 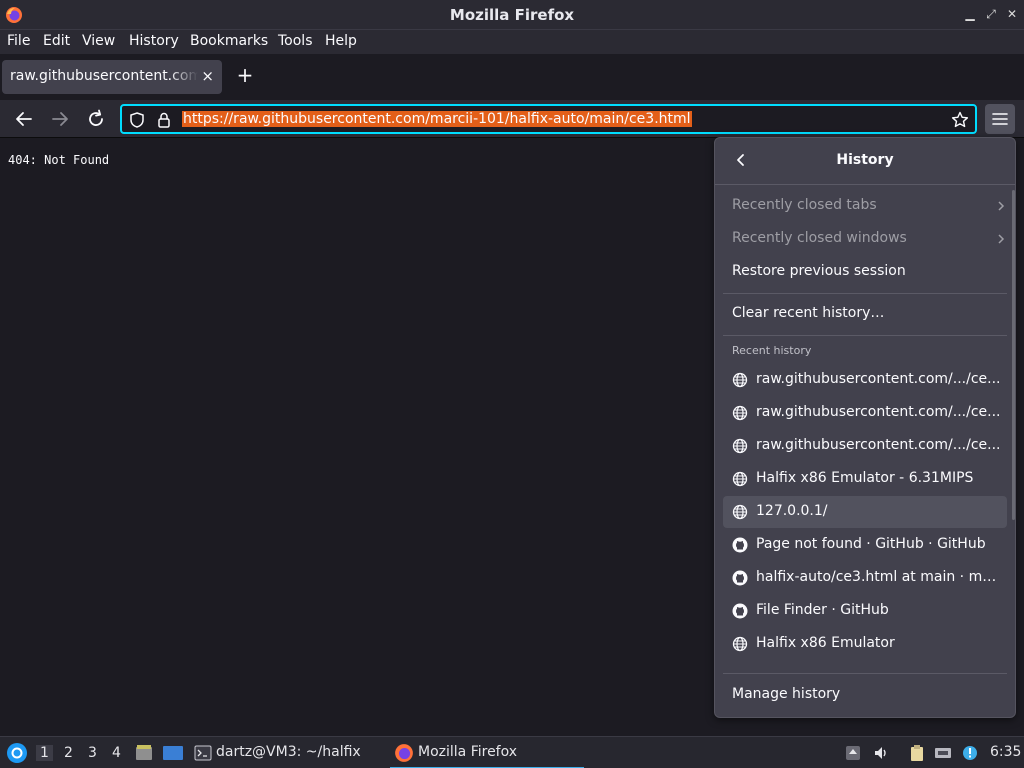 What do you see at coordinates (1013, 355) in the screenshot?
I see `panel-scrollbar` at bounding box center [1013, 355].